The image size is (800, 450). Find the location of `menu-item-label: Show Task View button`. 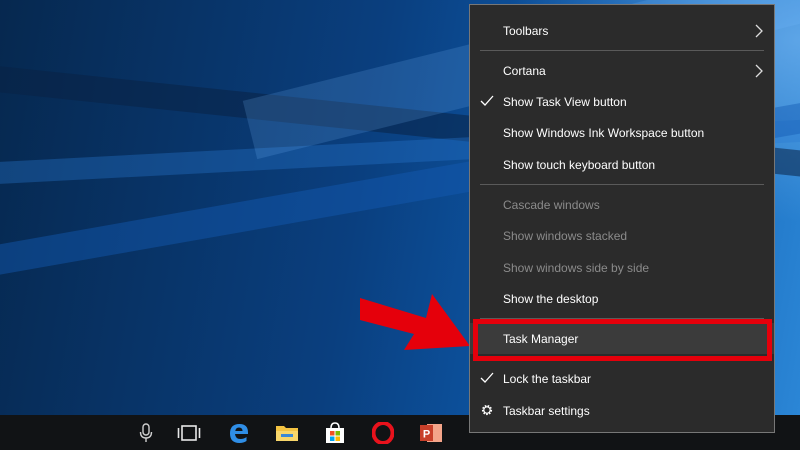

menu-item-label: Show Task View button is located at coordinates (565, 101).